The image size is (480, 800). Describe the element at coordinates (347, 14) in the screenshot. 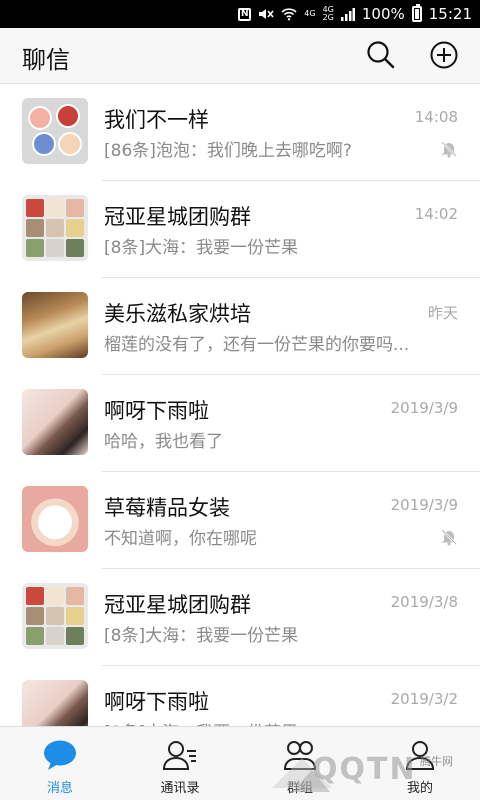

I see `signal-icon` at that location.